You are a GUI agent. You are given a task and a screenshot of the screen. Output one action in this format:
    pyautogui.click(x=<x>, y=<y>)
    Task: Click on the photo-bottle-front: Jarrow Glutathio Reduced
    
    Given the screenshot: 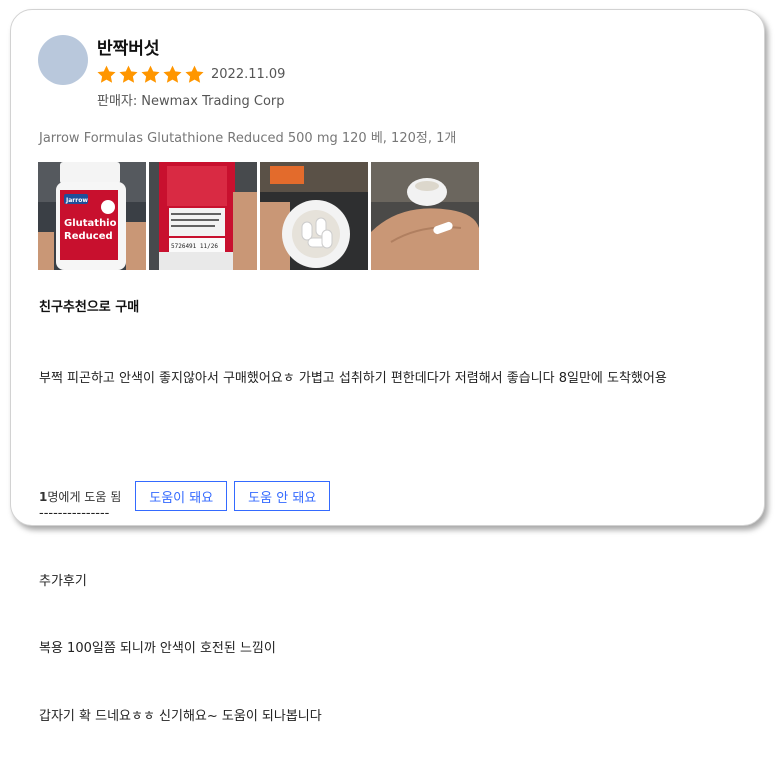 What is the action you would take?
    pyautogui.click(x=92, y=216)
    